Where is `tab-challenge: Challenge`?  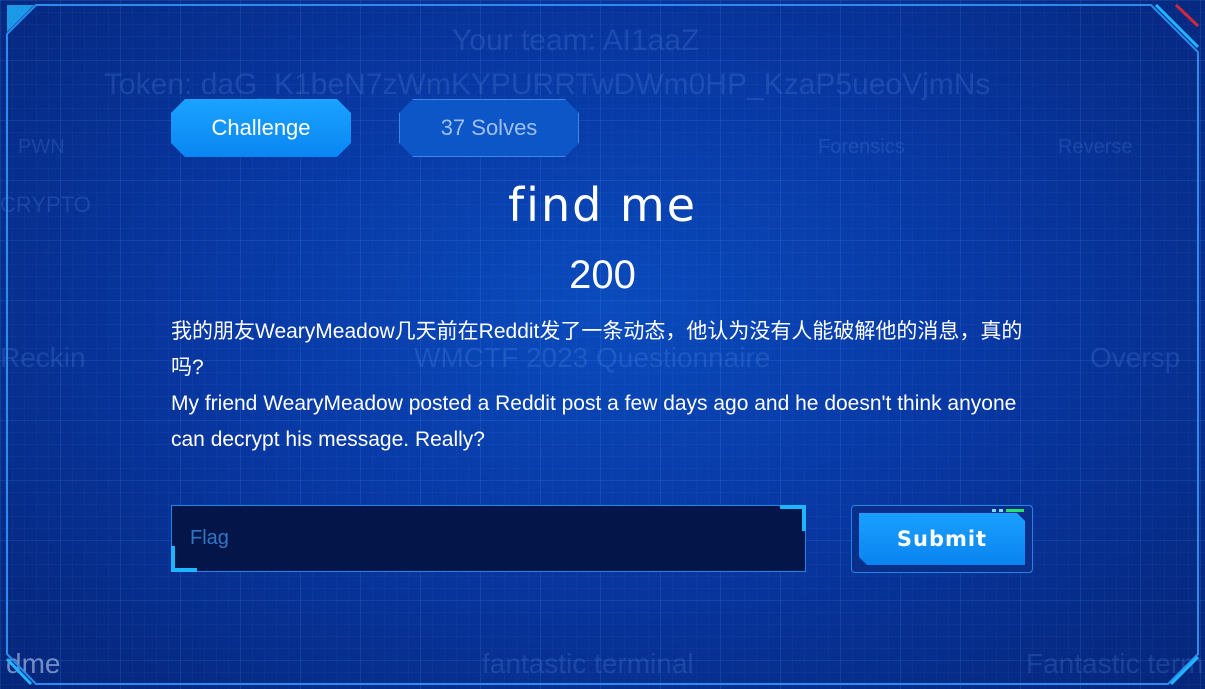
tab-challenge: Challenge is located at coordinates (261, 128).